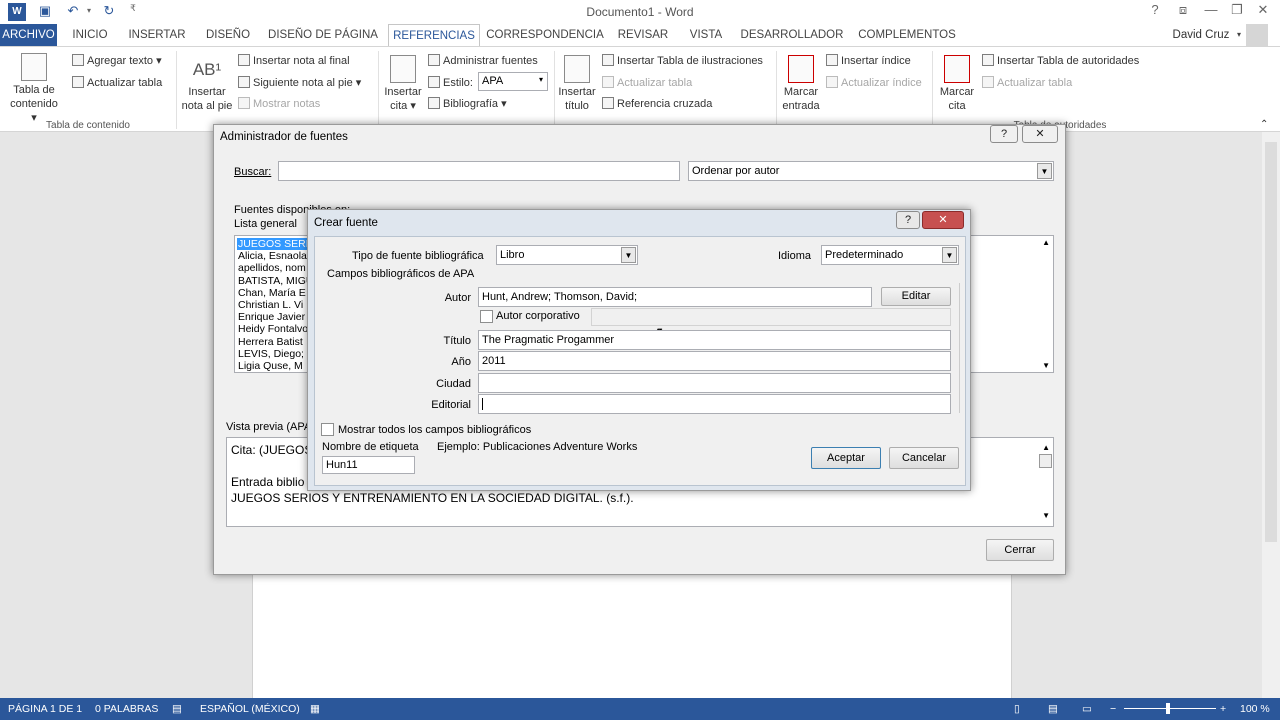 The image size is (1280, 720). Describe the element at coordinates (1255, 709) in the screenshot. I see `zoom-level: 100 %` at that location.